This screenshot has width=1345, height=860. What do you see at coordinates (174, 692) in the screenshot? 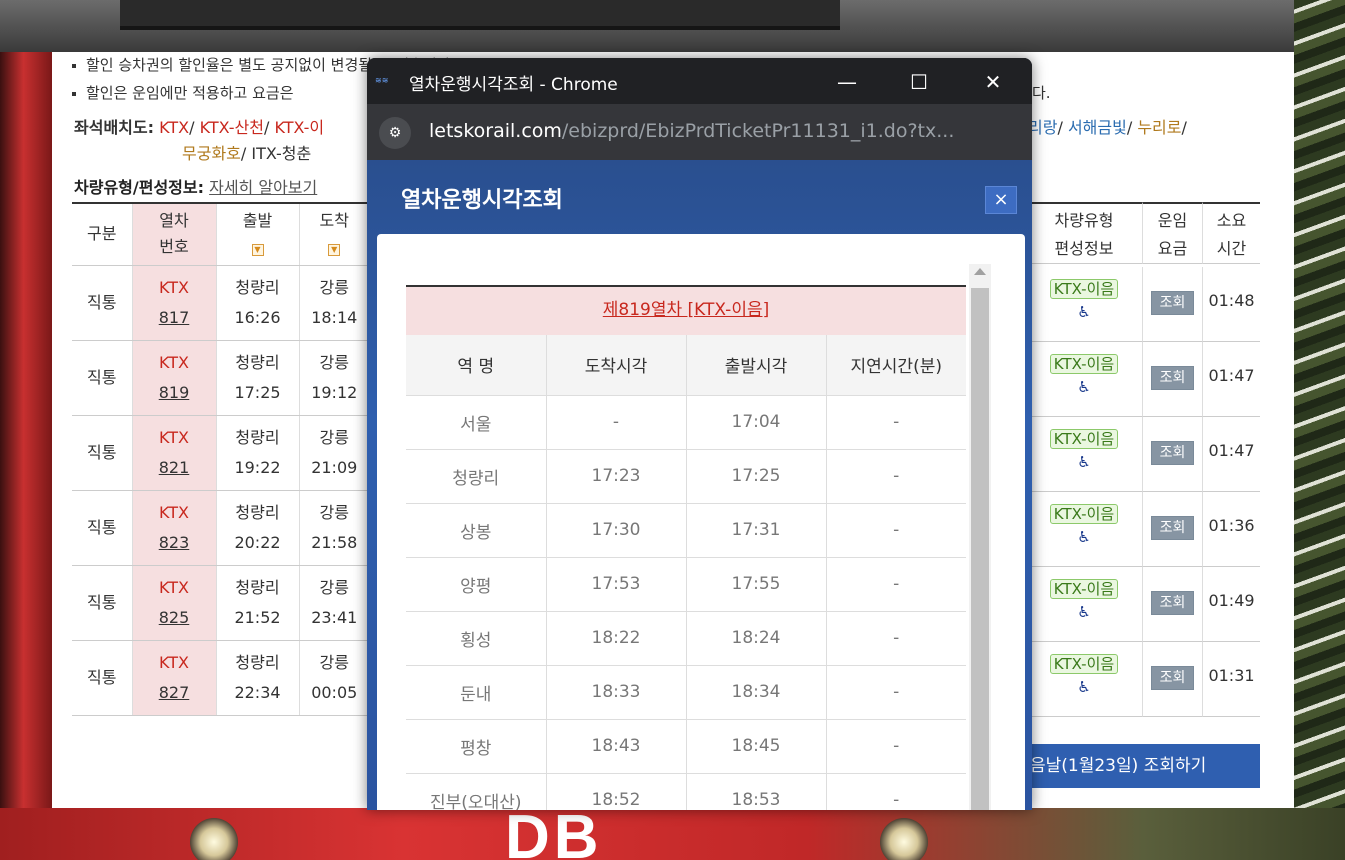
I see `train-number-link: 827` at bounding box center [174, 692].